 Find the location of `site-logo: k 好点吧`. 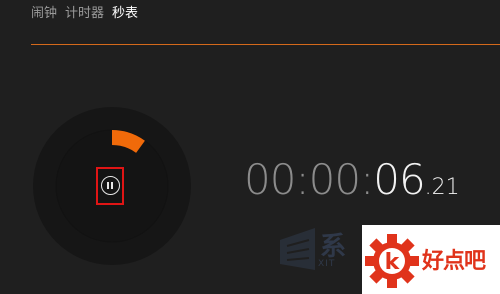

site-logo: k 好点吧 is located at coordinates (431, 259).